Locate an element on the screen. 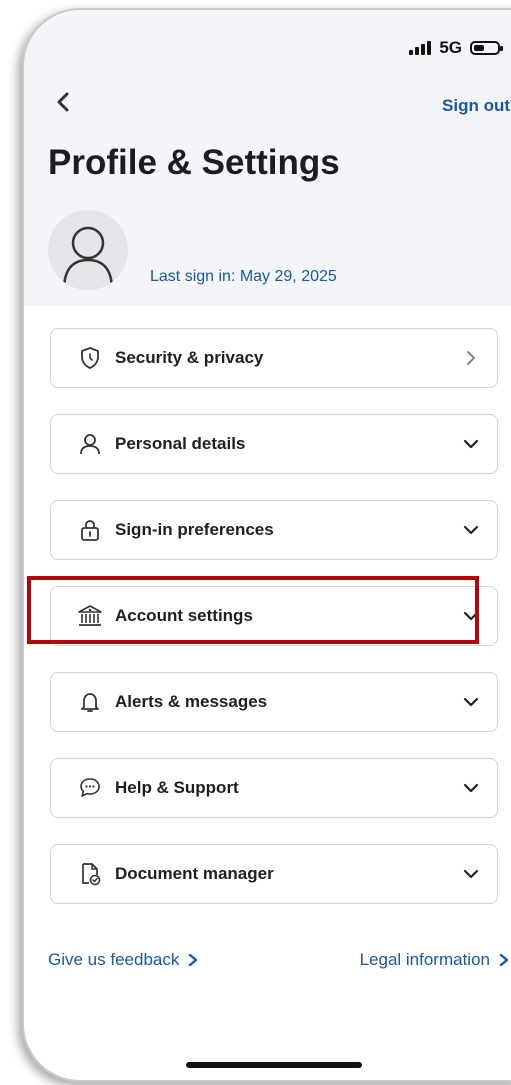 This screenshot has width=511, height=1085. shield-icon is located at coordinates (90, 358).